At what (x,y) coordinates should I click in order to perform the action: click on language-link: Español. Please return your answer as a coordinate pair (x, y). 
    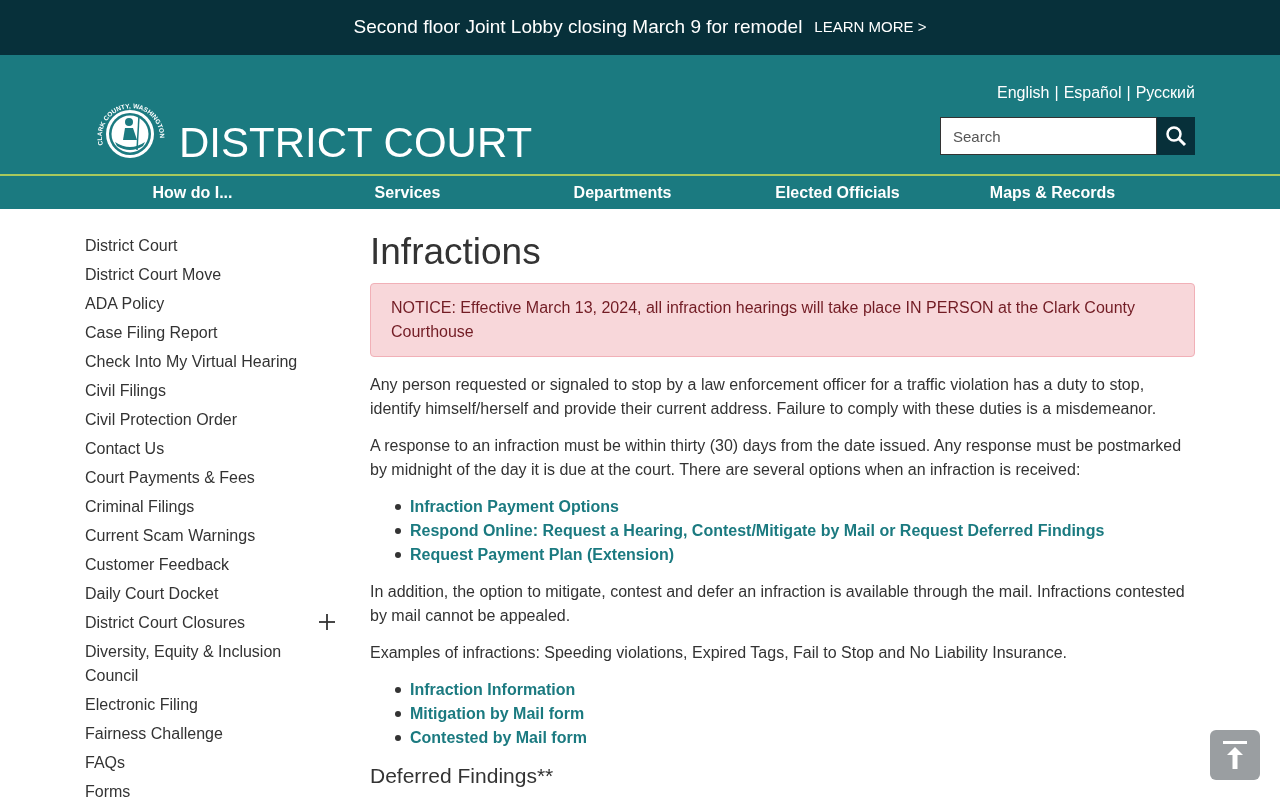
    Looking at the image, I should click on (1092, 93).